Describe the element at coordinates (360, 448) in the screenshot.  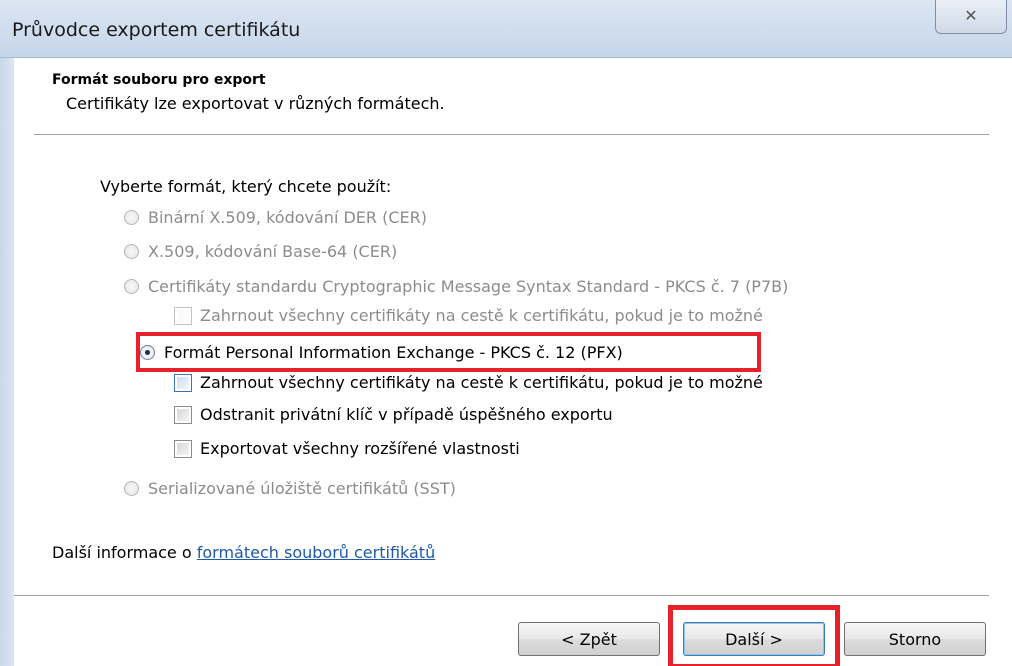
I see `checkbox-pfx-export-props-label: Exportovat všechny rozšířené vlastnosti` at that location.